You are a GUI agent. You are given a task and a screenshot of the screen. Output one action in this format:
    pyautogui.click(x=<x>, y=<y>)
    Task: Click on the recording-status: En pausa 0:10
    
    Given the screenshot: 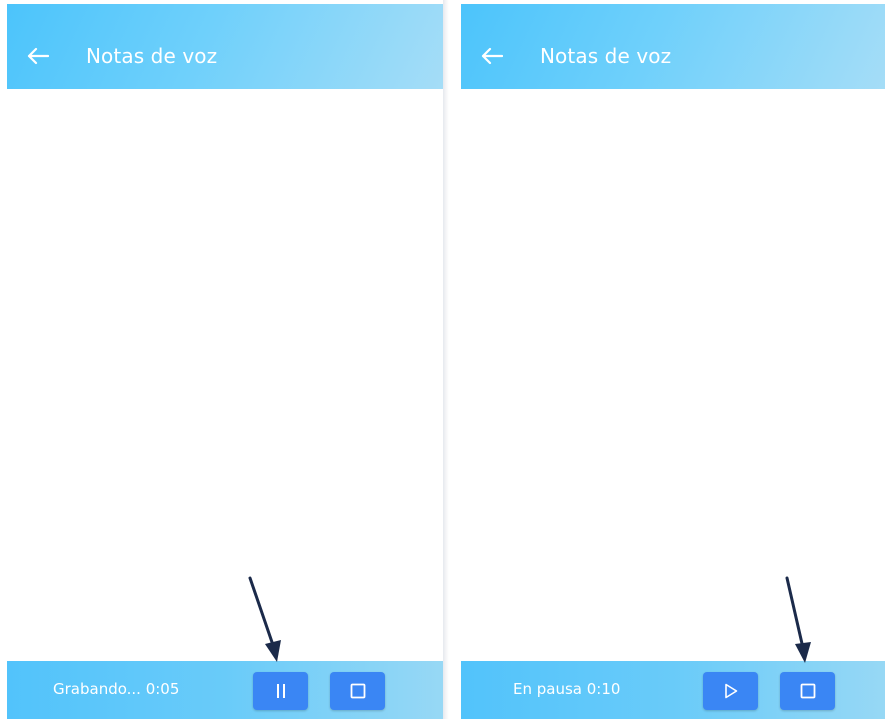 What is the action you would take?
    pyautogui.click(x=567, y=689)
    